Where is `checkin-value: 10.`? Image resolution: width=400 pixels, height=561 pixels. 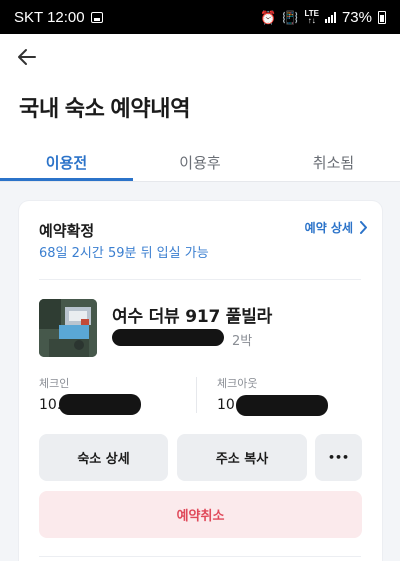 checkin-value: 10. is located at coordinates (50, 405).